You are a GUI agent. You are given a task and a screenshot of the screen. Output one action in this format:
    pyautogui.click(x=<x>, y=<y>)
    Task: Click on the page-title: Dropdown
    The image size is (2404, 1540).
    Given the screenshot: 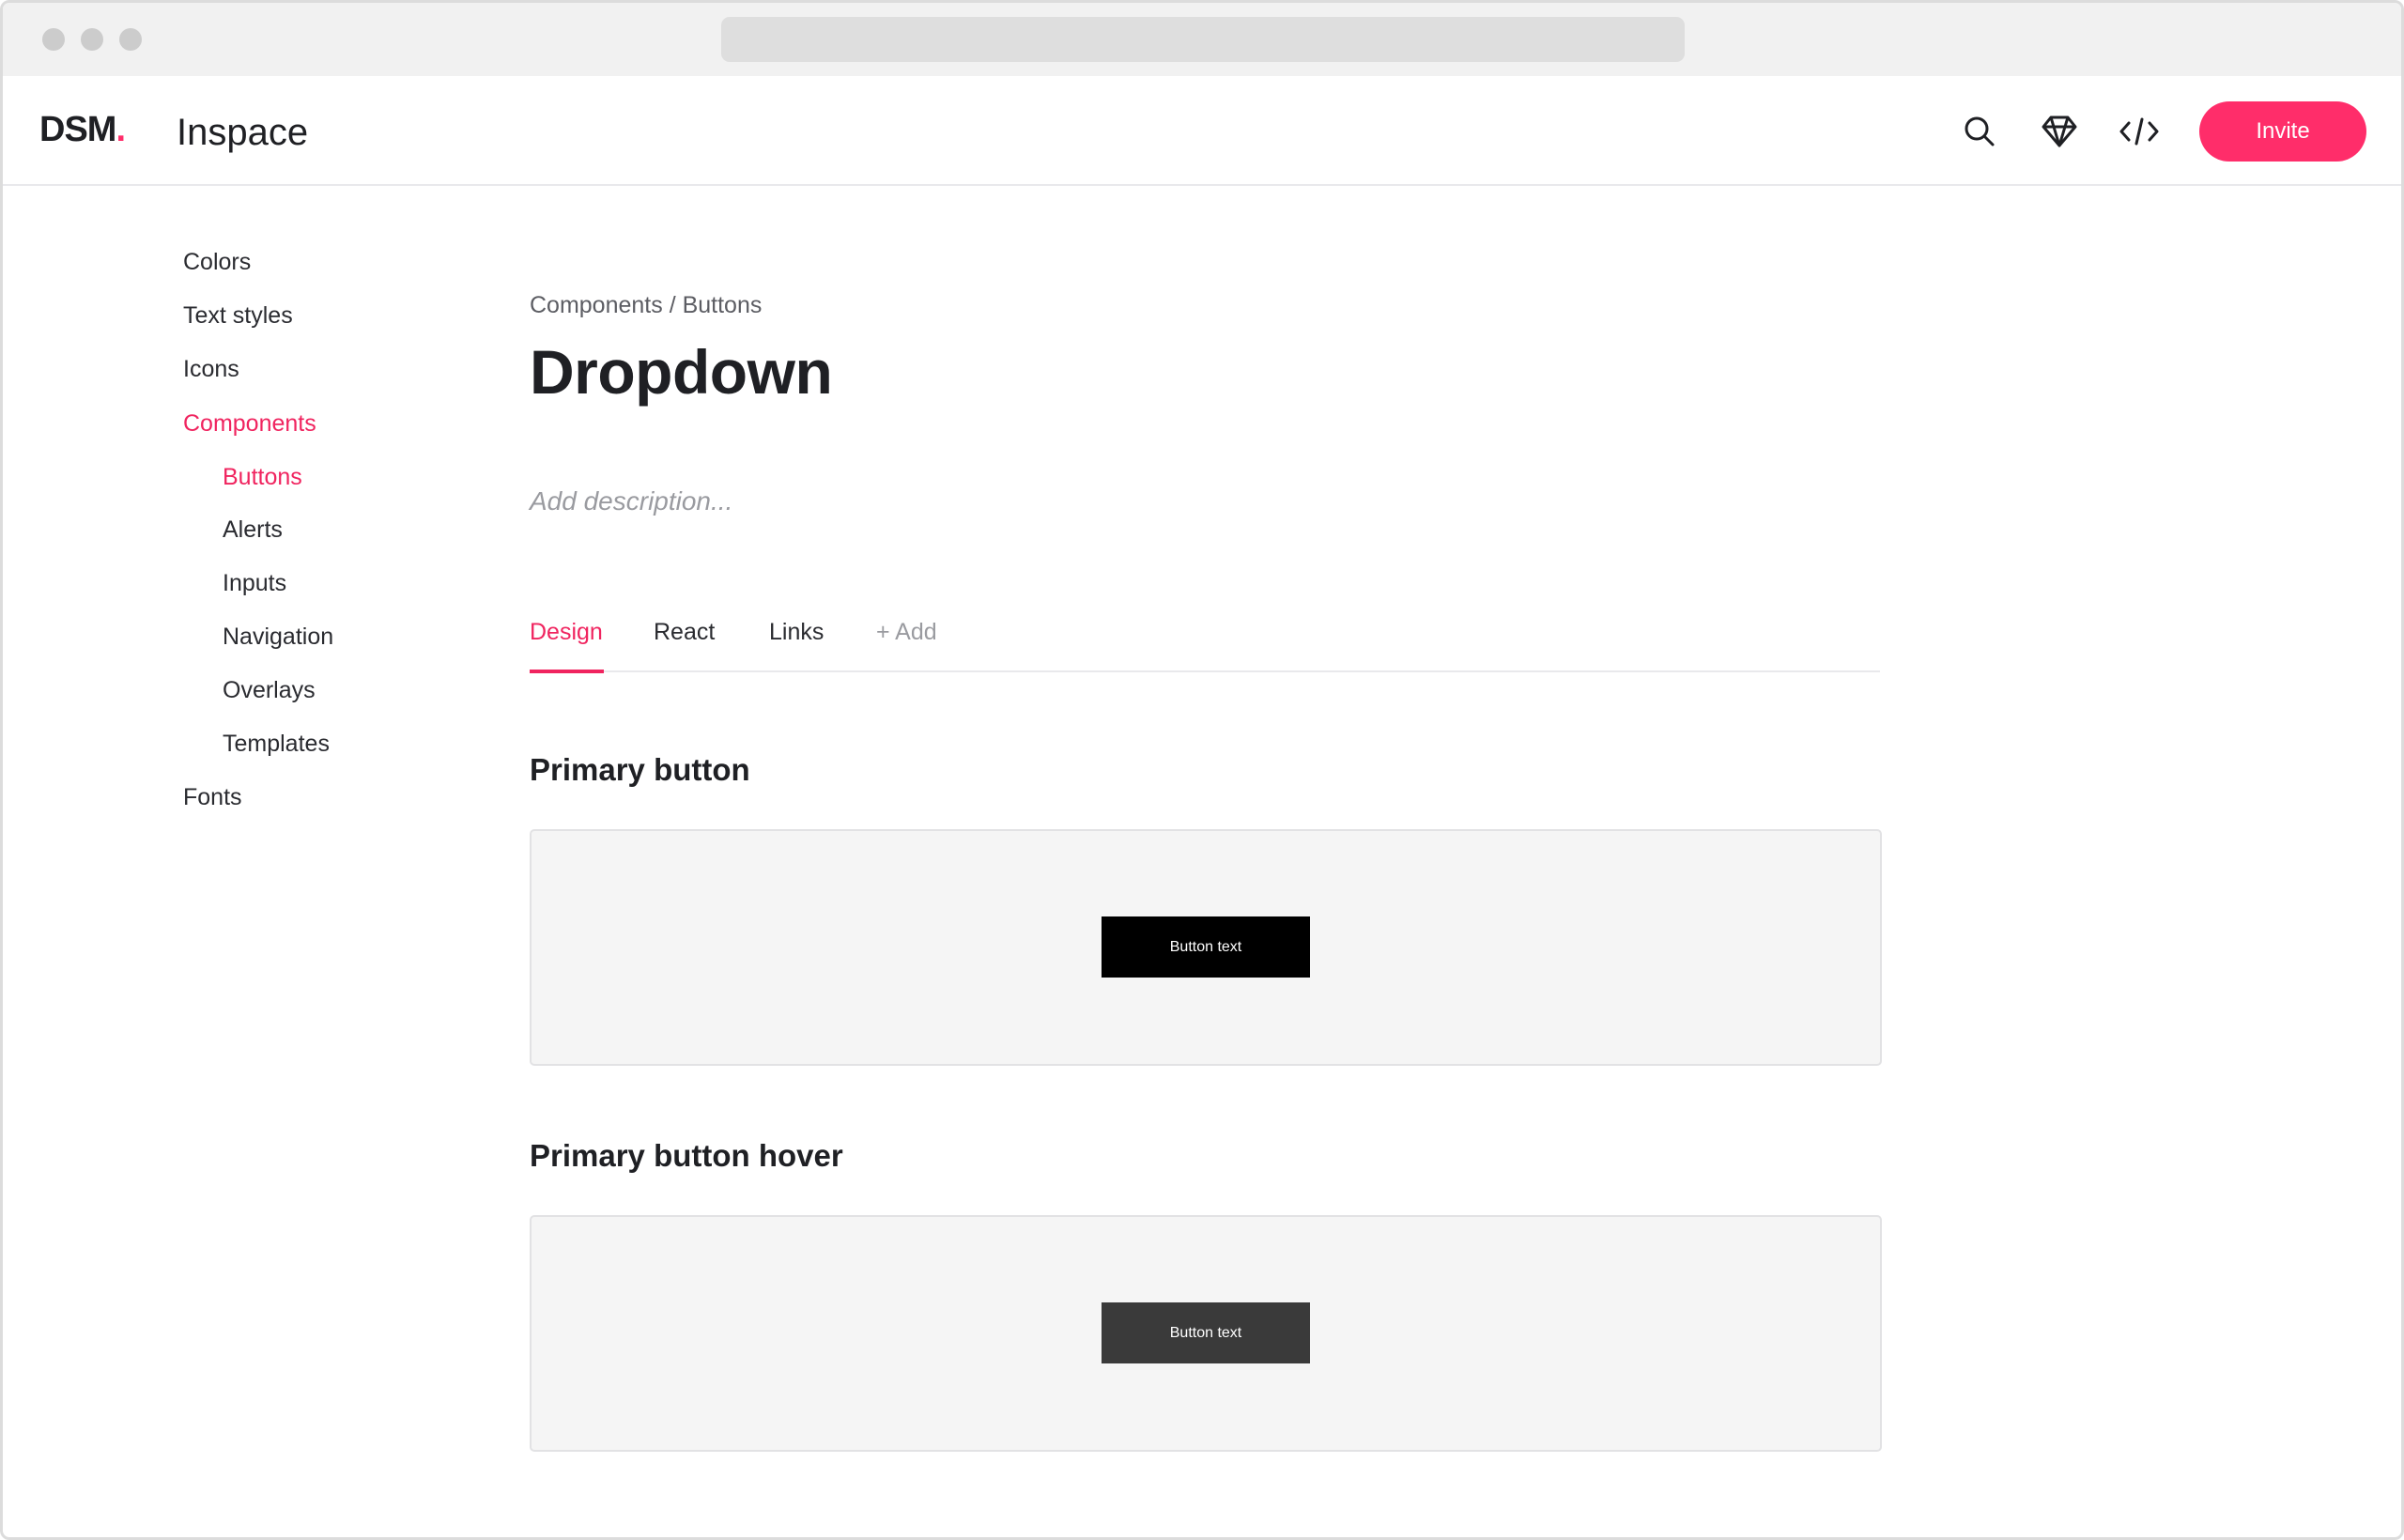 What is the action you would take?
    pyautogui.click(x=681, y=372)
    